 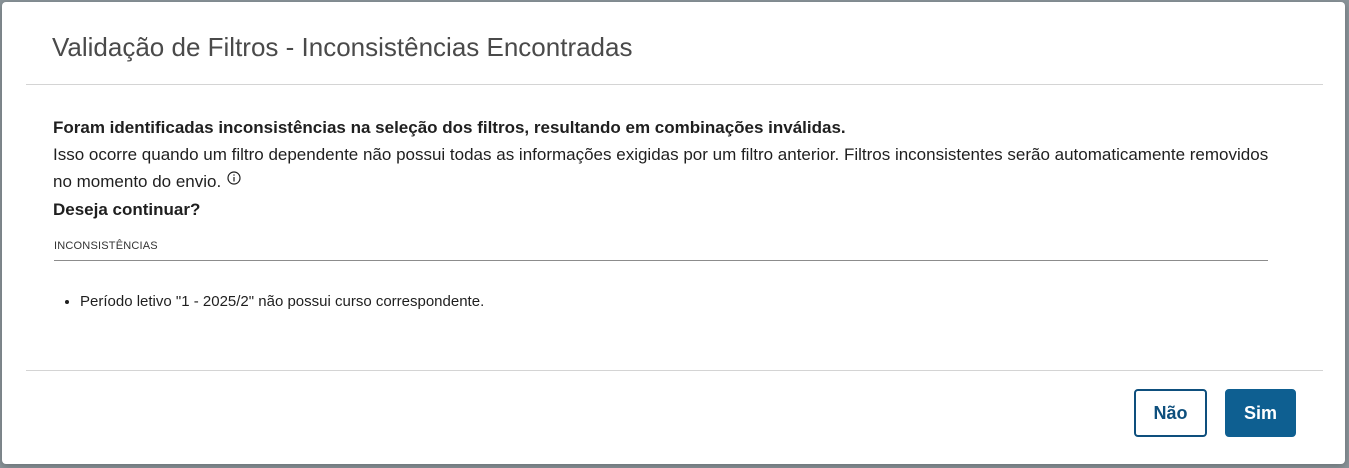 What do you see at coordinates (661, 249) in the screenshot?
I see `inconsistencies-section-label: INCONSISTÊNCIAS` at bounding box center [661, 249].